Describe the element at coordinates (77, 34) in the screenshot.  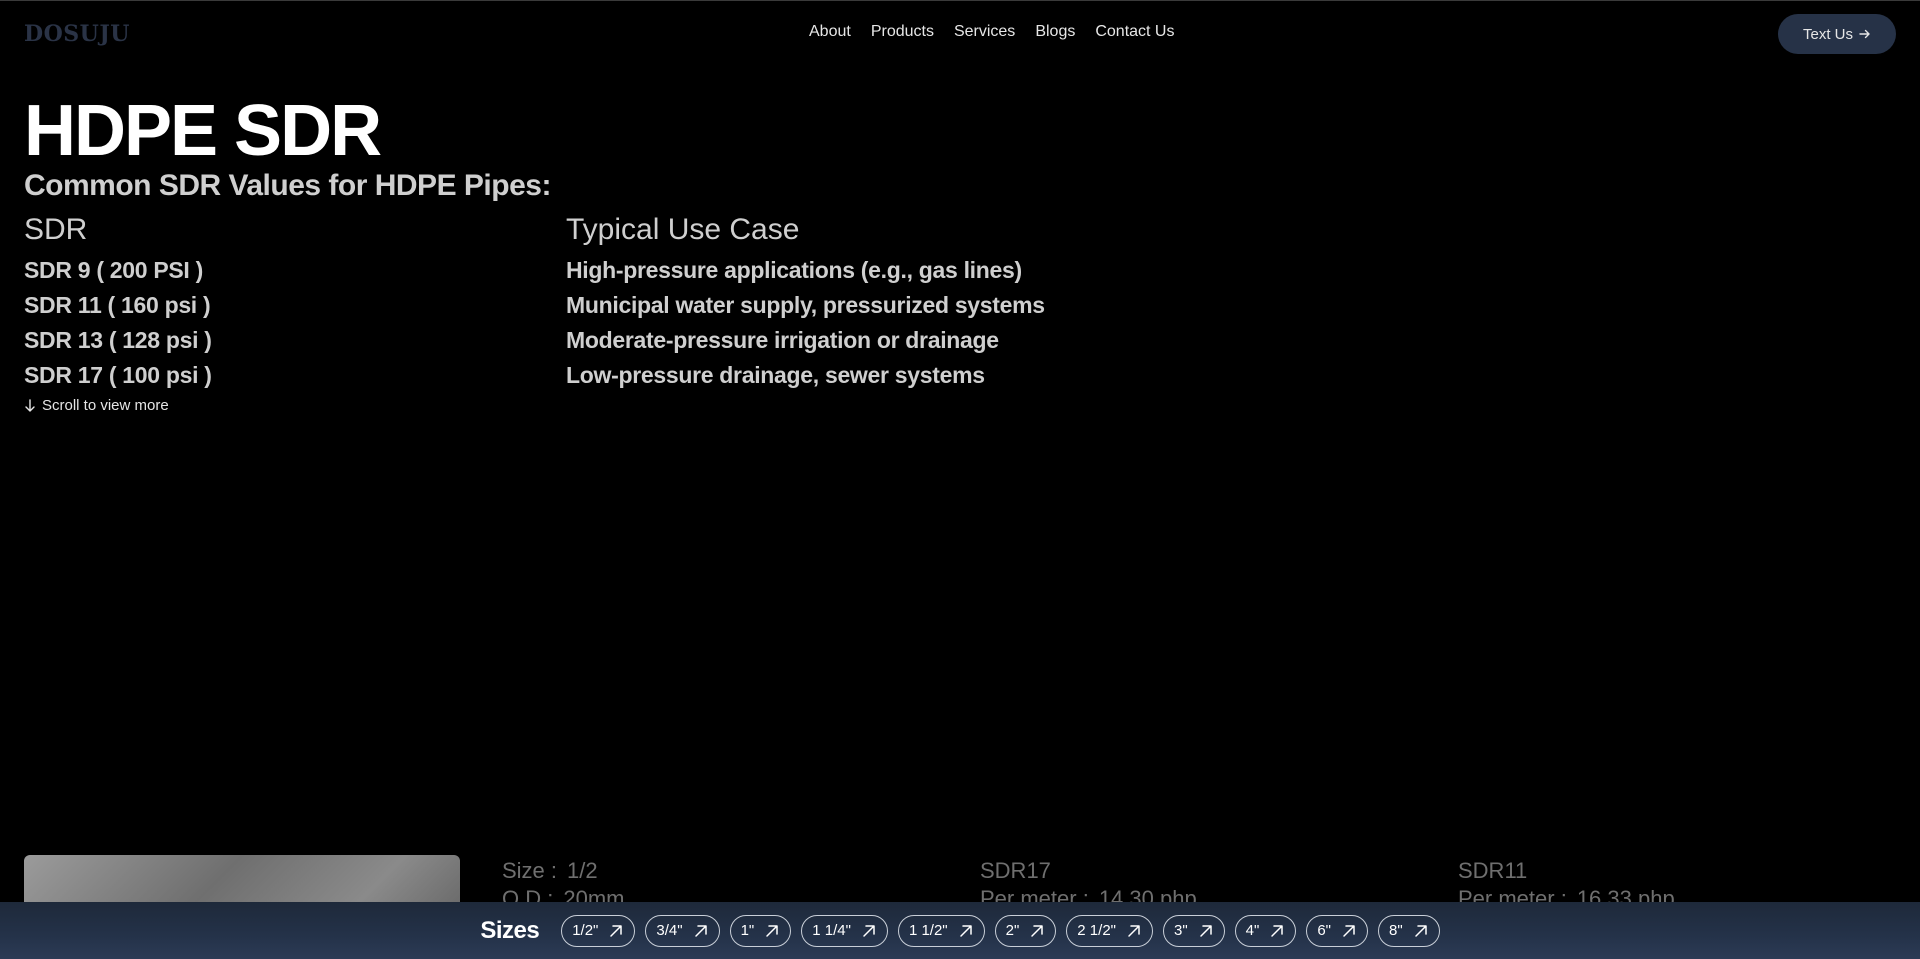
I see `logo: DOSUJU` at that location.